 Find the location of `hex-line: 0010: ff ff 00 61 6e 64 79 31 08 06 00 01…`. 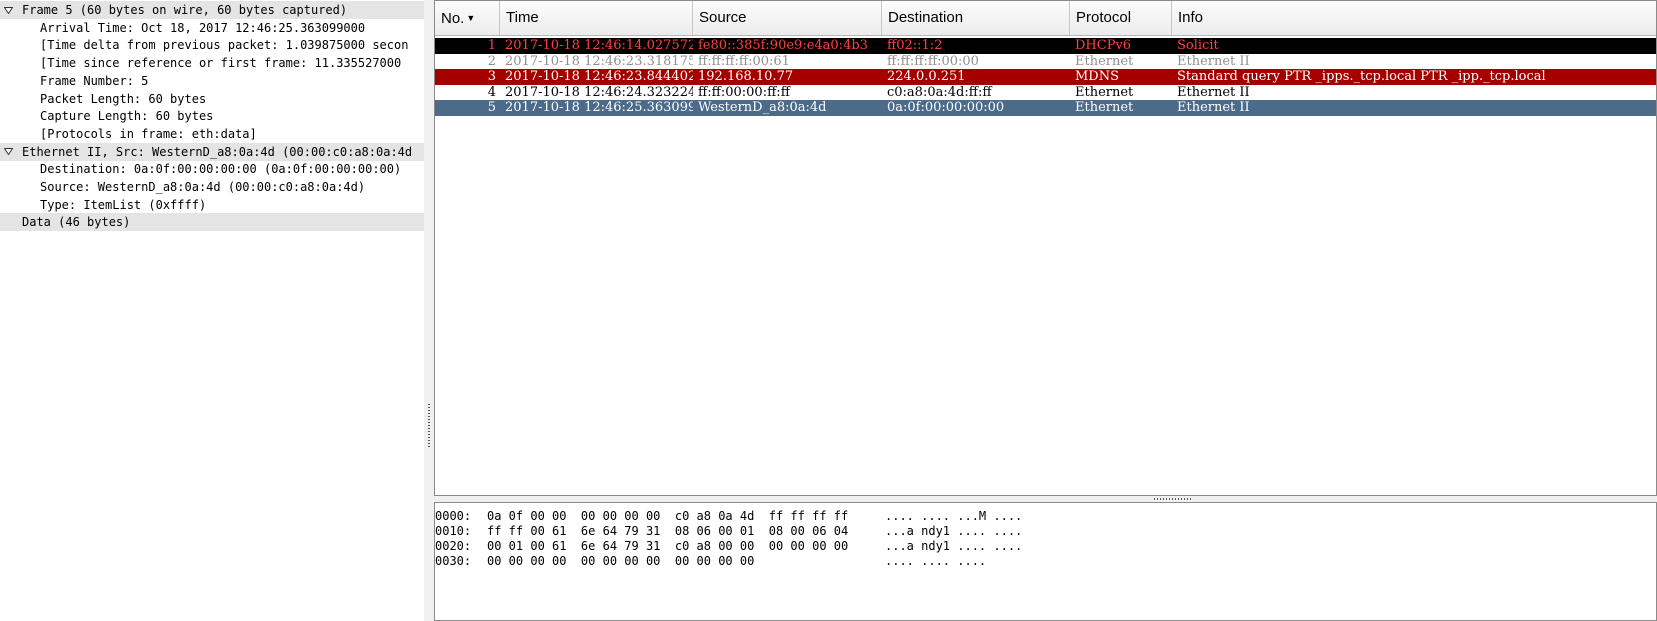

hex-line: 0010: ff ff 00 61 6e 64 79 31 08 06 00 01… is located at coordinates (1045, 531).